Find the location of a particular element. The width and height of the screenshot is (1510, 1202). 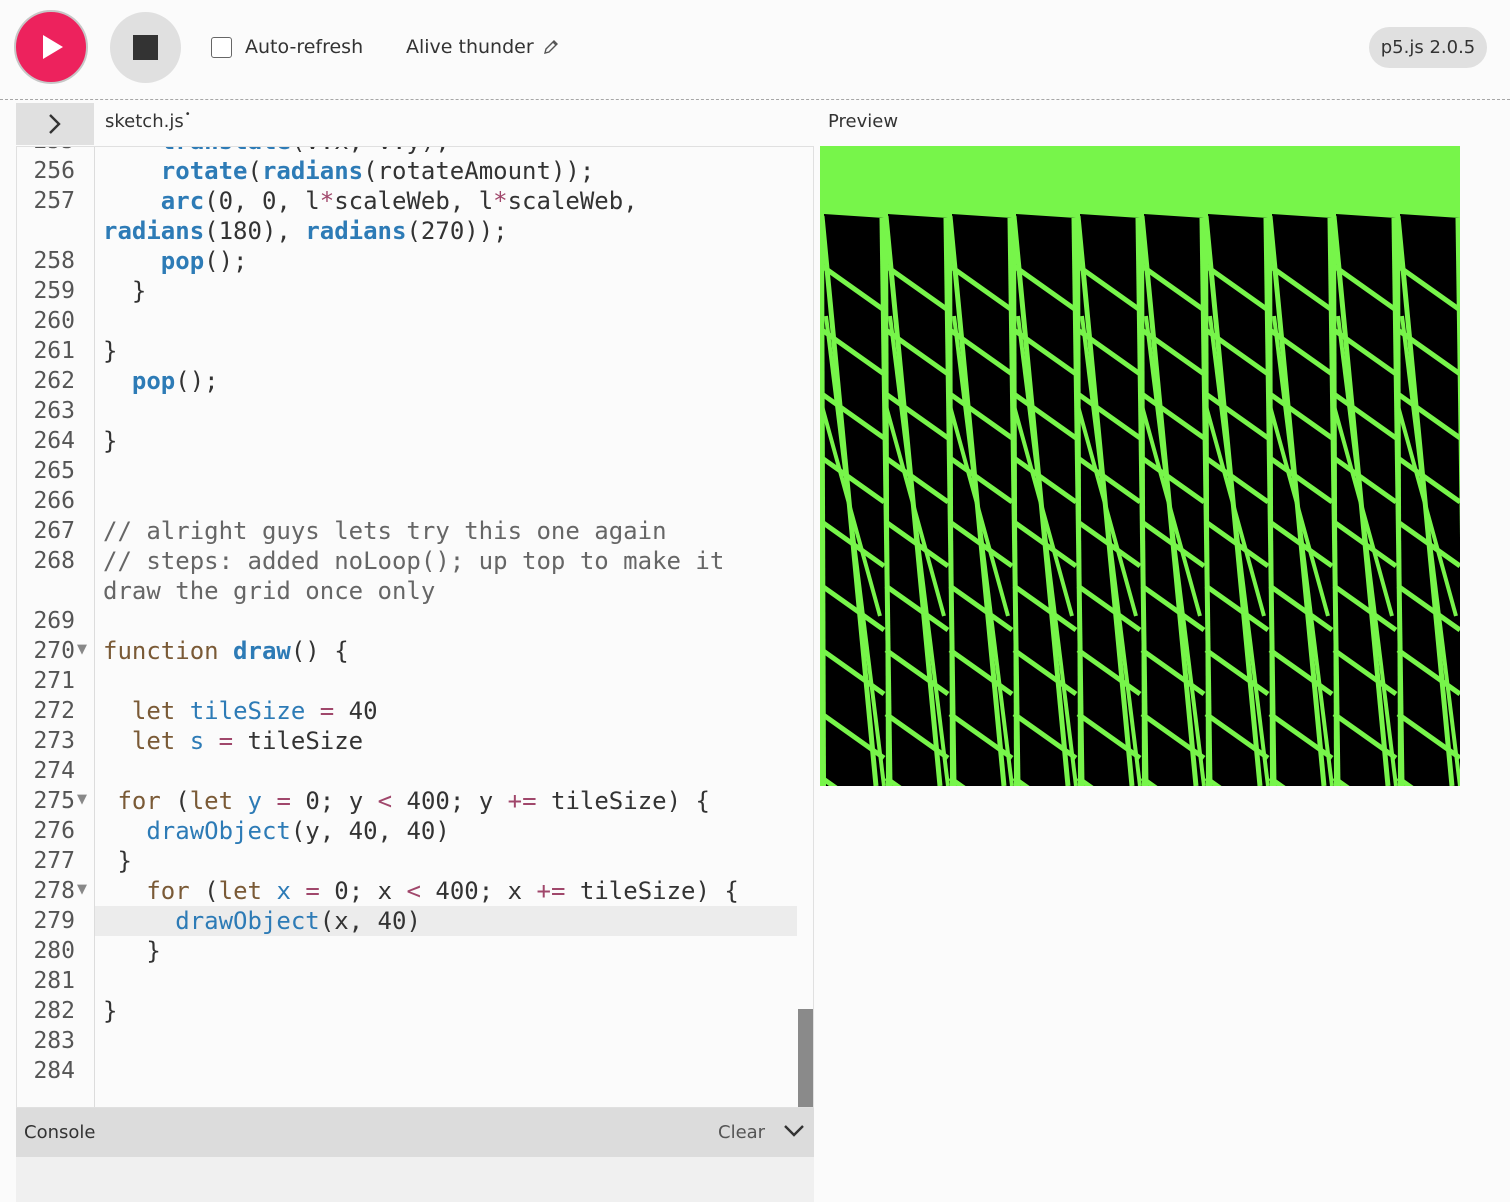

line-number: 276 is located at coordinates (54, 831).